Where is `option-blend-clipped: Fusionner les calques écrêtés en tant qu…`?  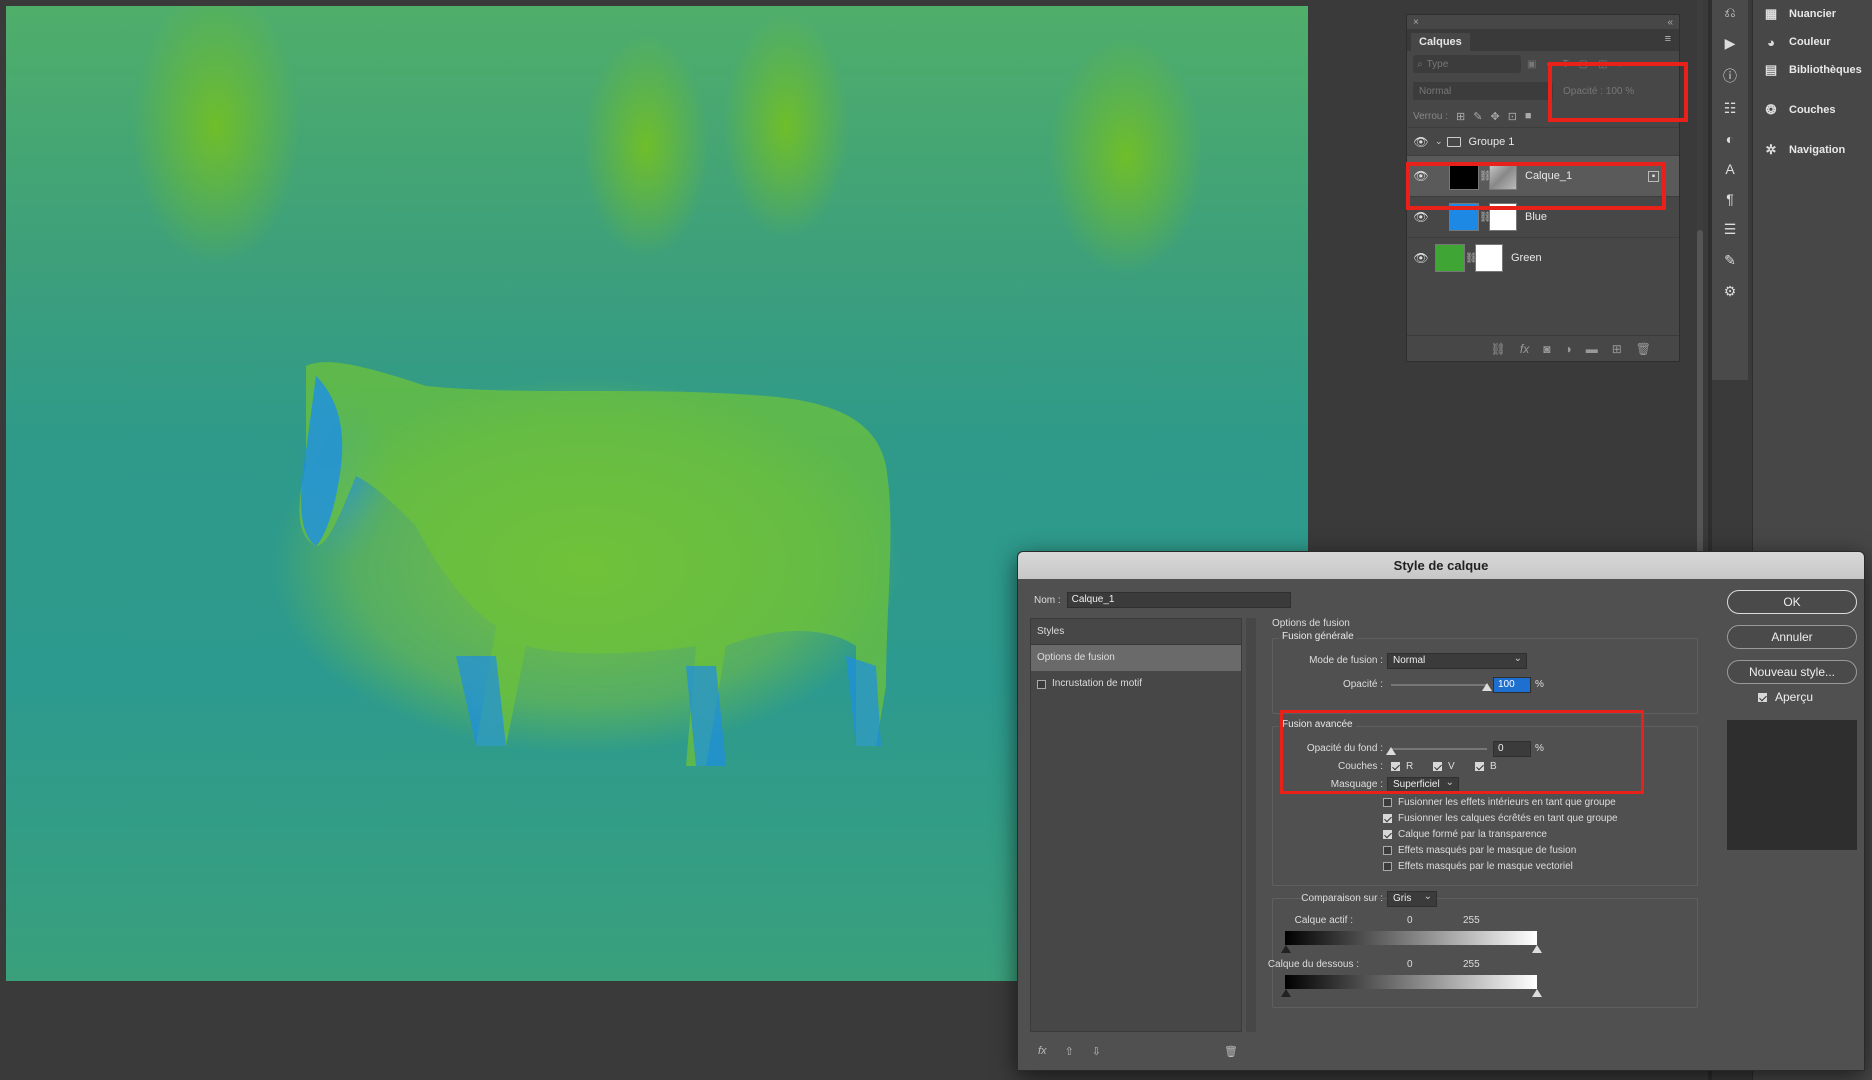 option-blend-clipped: Fusionner les calques écrêtés en tant qu… is located at coordinates (1500, 818).